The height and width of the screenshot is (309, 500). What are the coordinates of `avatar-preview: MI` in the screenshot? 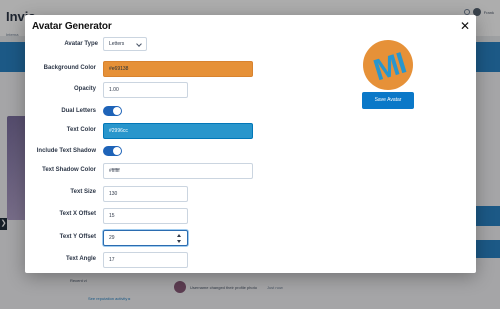 It's located at (388, 65).